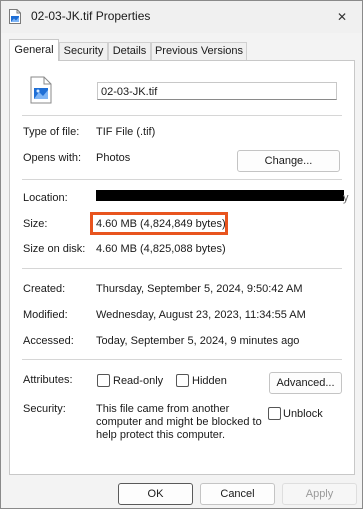 The height and width of the screenshot is (509, 363). Describe the element at coordinates (41, 90) in the screenshot. I see `tif-file-icon` at that location.